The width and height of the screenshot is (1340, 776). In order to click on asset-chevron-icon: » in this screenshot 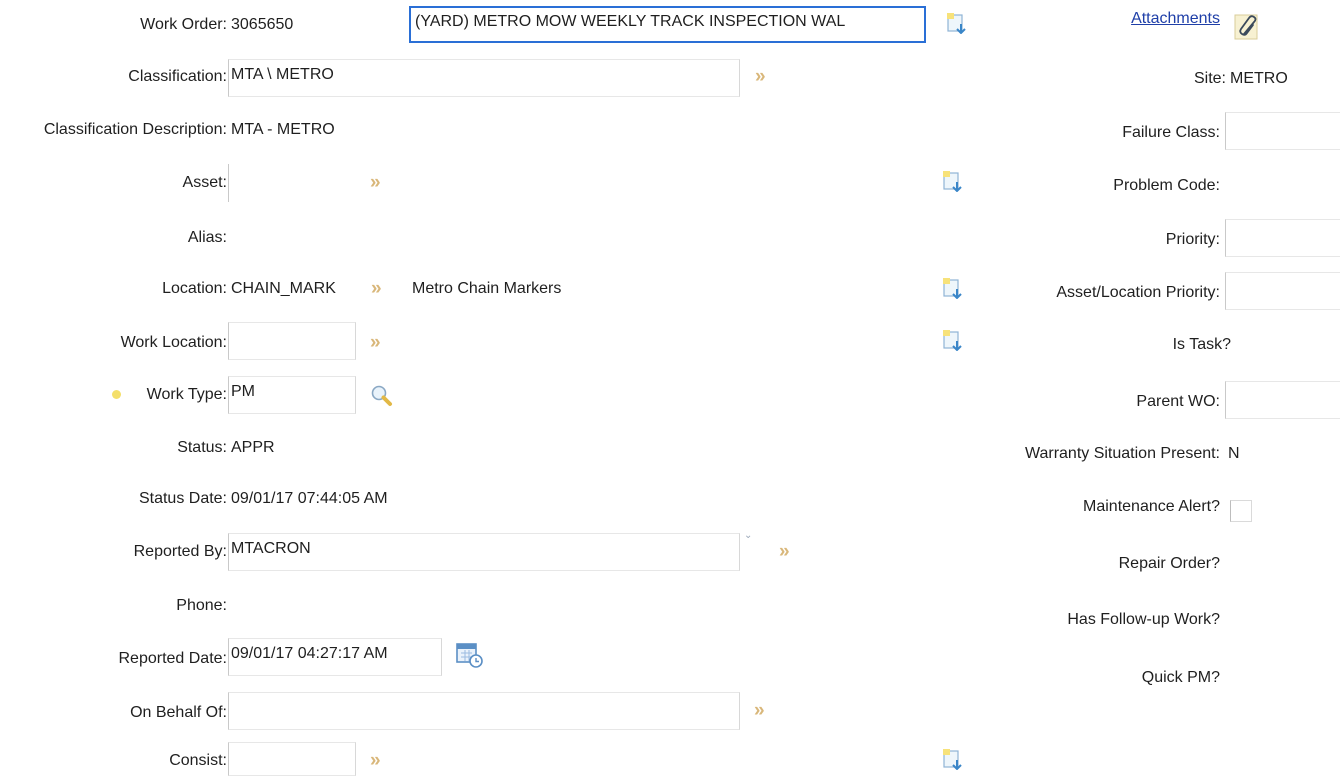, I will do `click(375, 183)`.